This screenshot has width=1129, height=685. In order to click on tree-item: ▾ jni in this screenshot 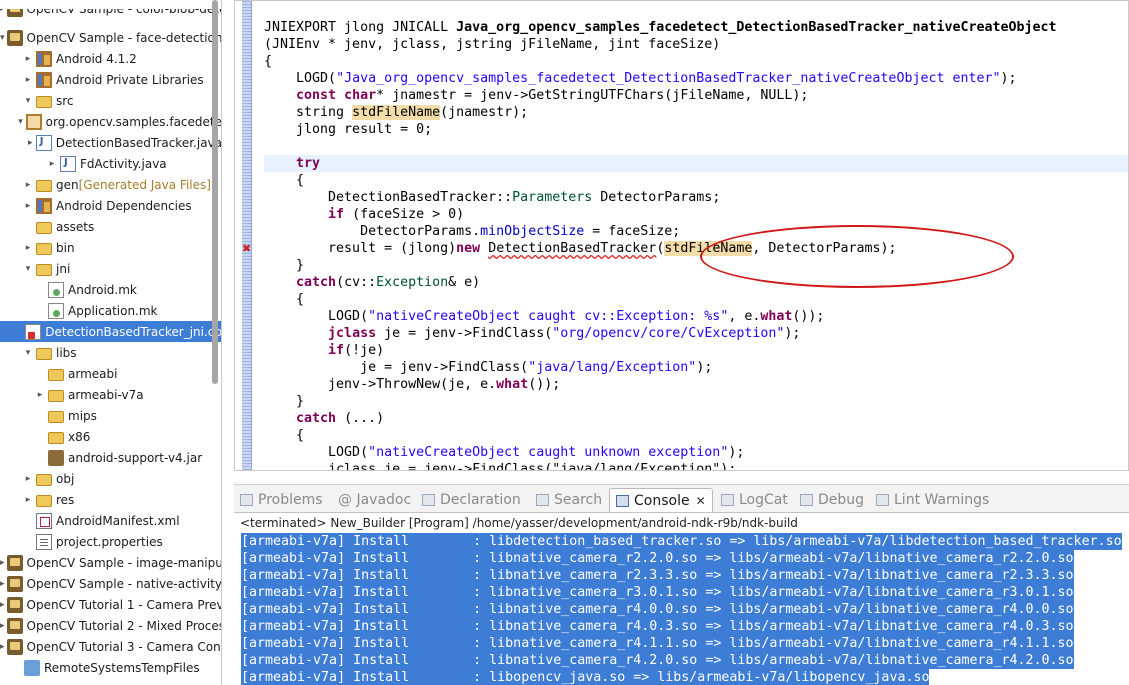, I will do `click(110, 268)`.